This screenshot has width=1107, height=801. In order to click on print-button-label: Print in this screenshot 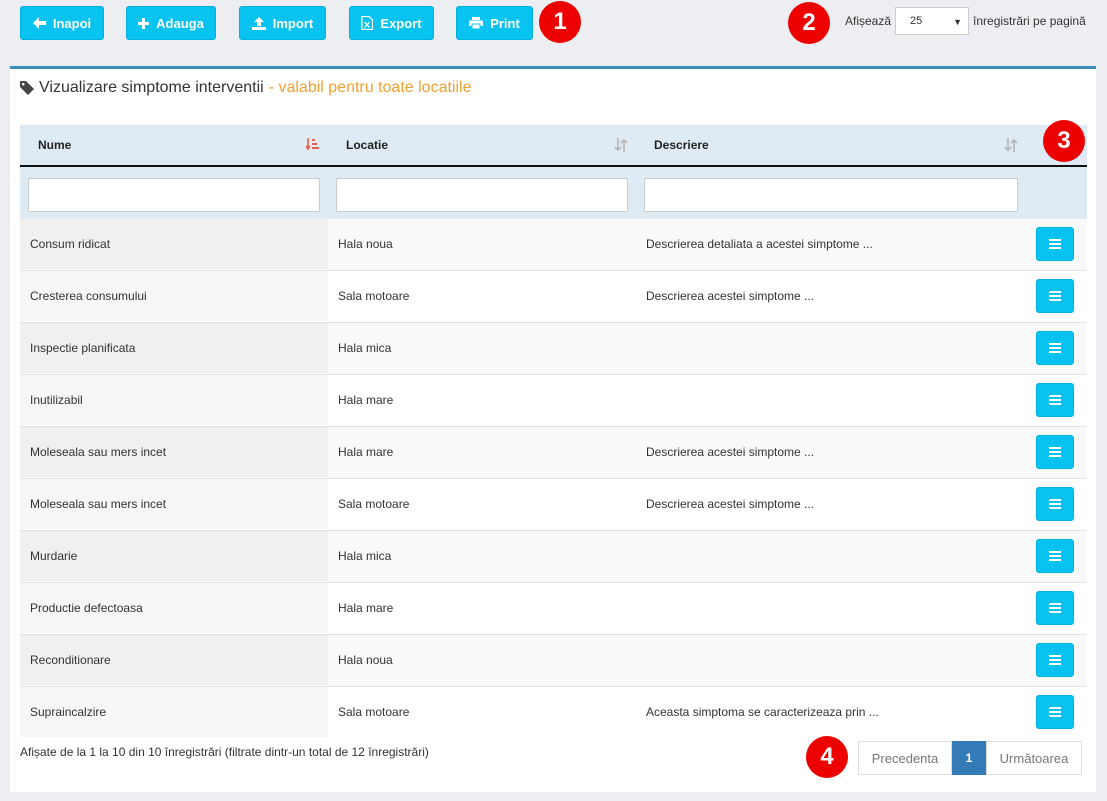, I will do `click(505, 23)`.